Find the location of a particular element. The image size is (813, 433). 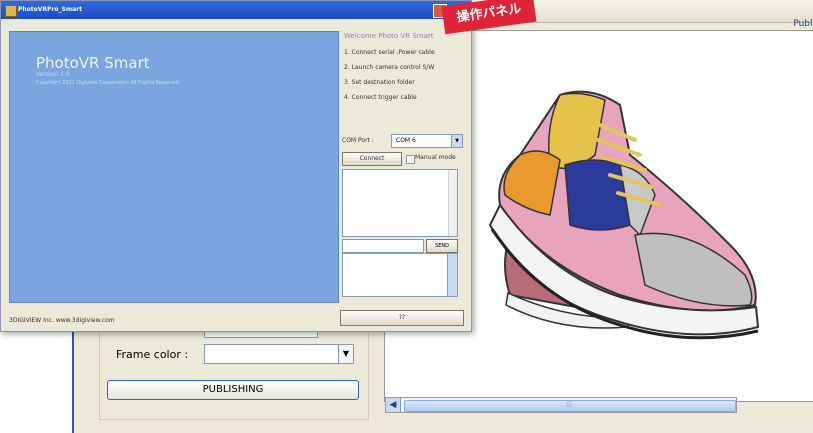

scroll-left-icon: ◀ is located at coordinates (393, 405).